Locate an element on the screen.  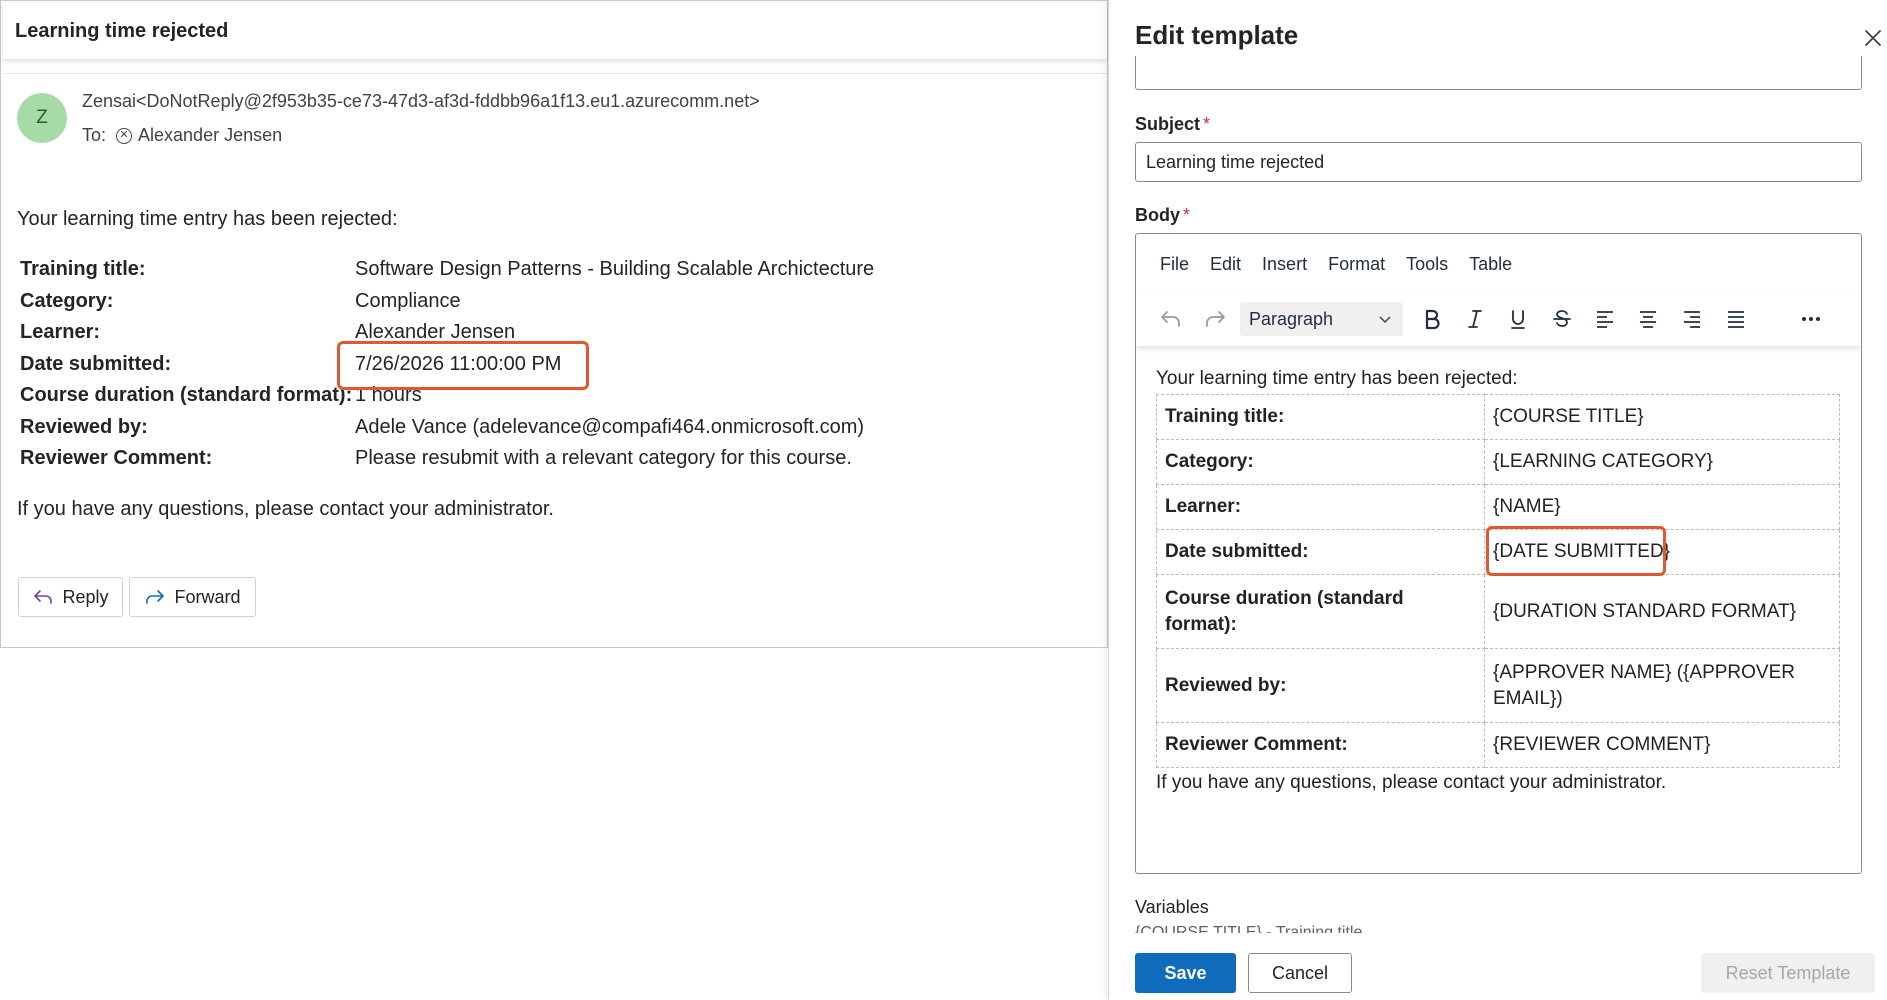
italic-button is located at coordinates (1475, 319).